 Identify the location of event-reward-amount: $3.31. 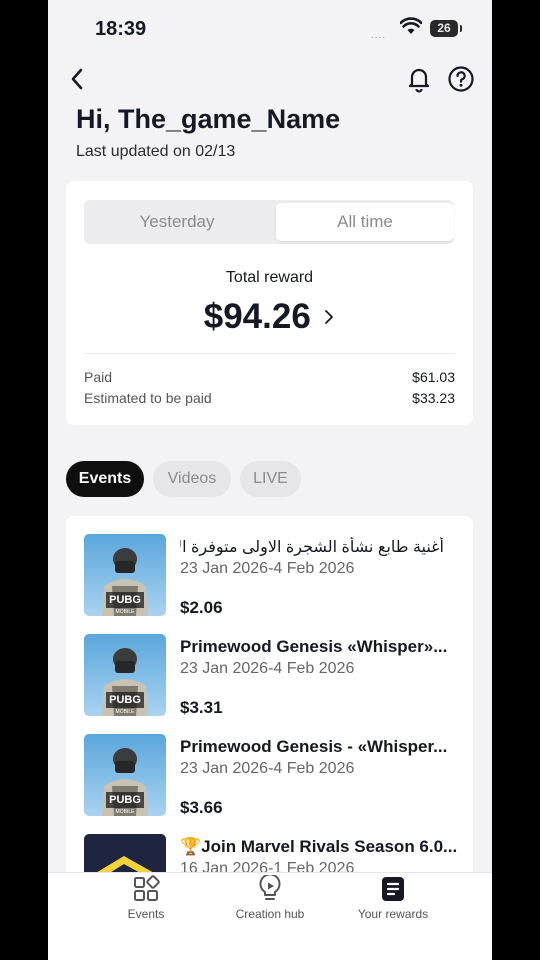
(201, 707).